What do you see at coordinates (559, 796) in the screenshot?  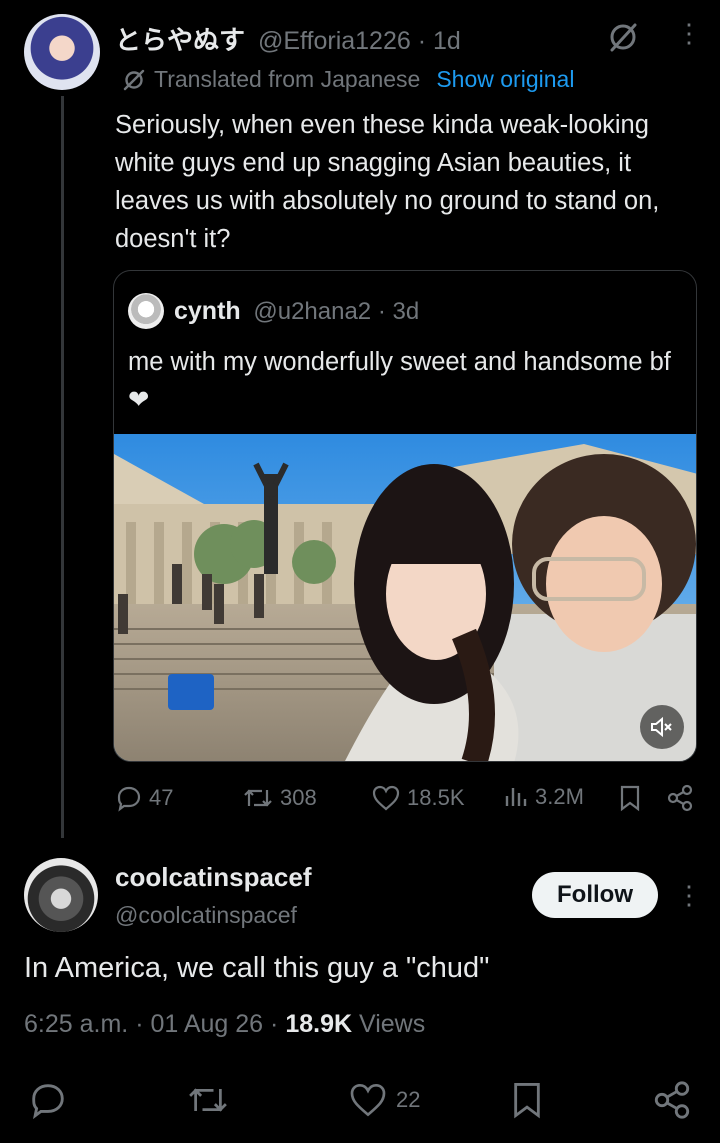 I see `views-count: 3.2M` at bounding box center [559, 796].